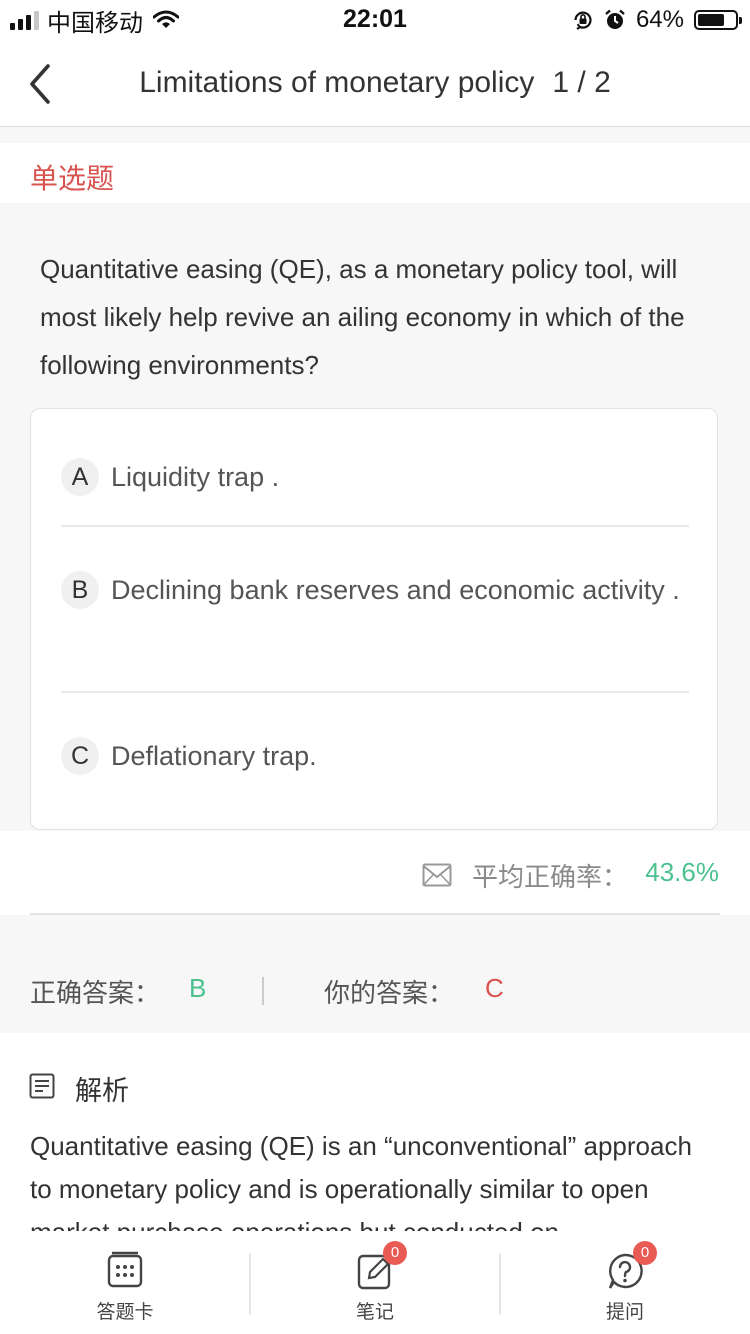 This screenshot has height=1334, width=750. Describe the element at coordinates (95, 993) in the screenshot. I see `correct-answer-label: 正确答案：` at that location.